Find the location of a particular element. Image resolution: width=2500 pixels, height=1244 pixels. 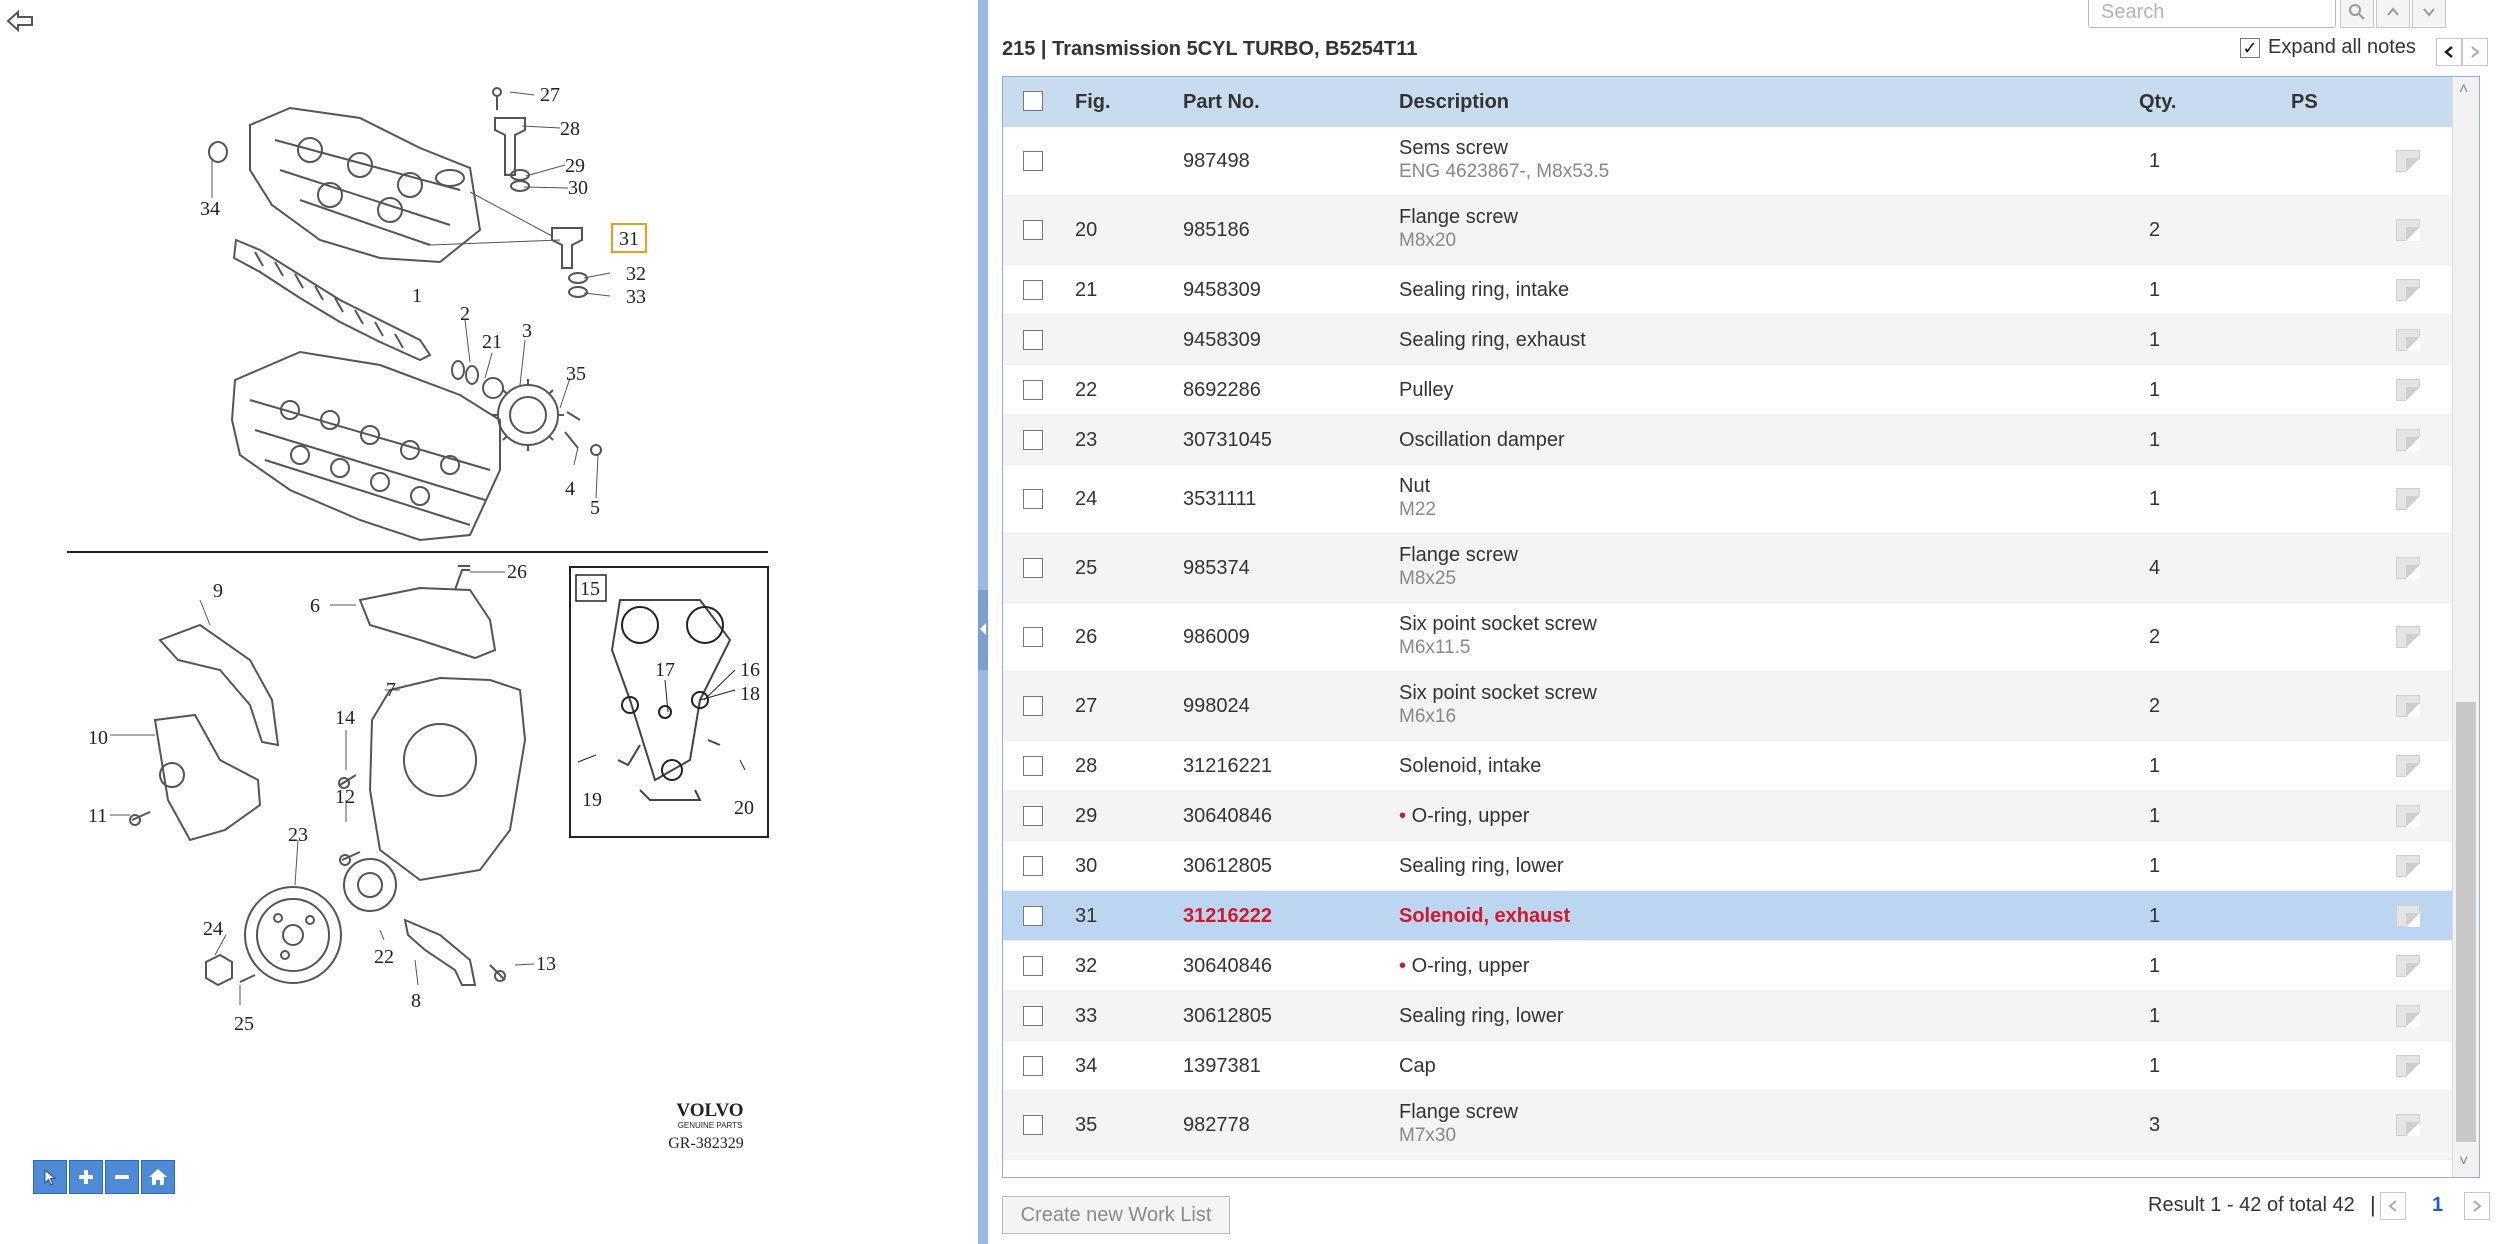

callout-24: 24 is located at coordinates (213, 929).